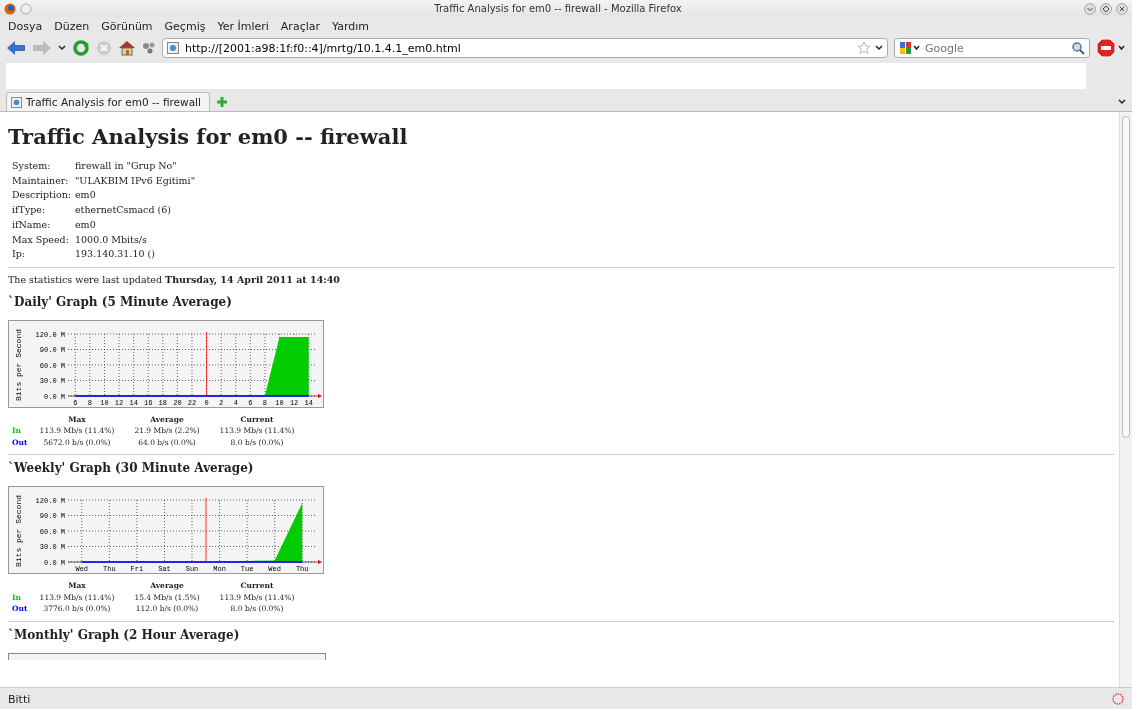  Describe the element at coordinates (111, 239) in the screenshot. I see `info-value: 1000.0 Mbits/s` at that location.